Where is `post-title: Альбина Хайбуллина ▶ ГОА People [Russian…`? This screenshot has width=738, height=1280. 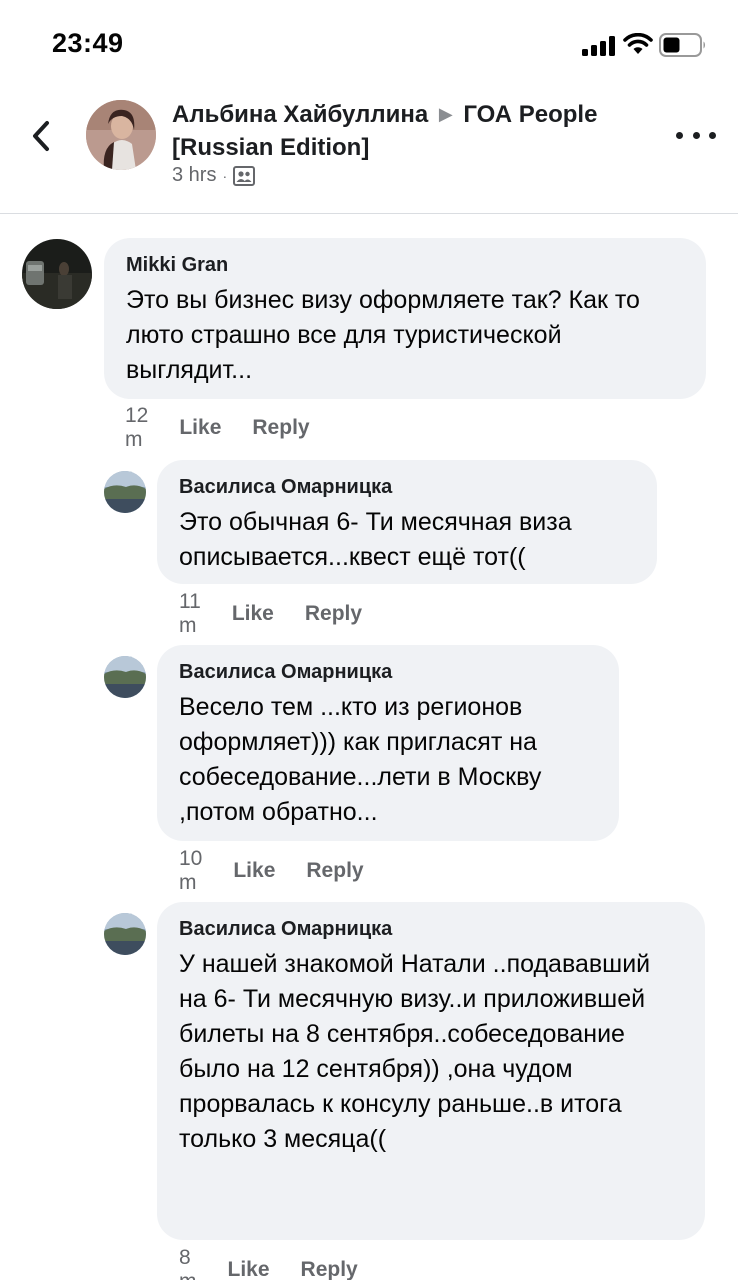
post-title: Альбина Хайбуллина ▶ ГОА People [Russian… is located at coordinates (407, 131).